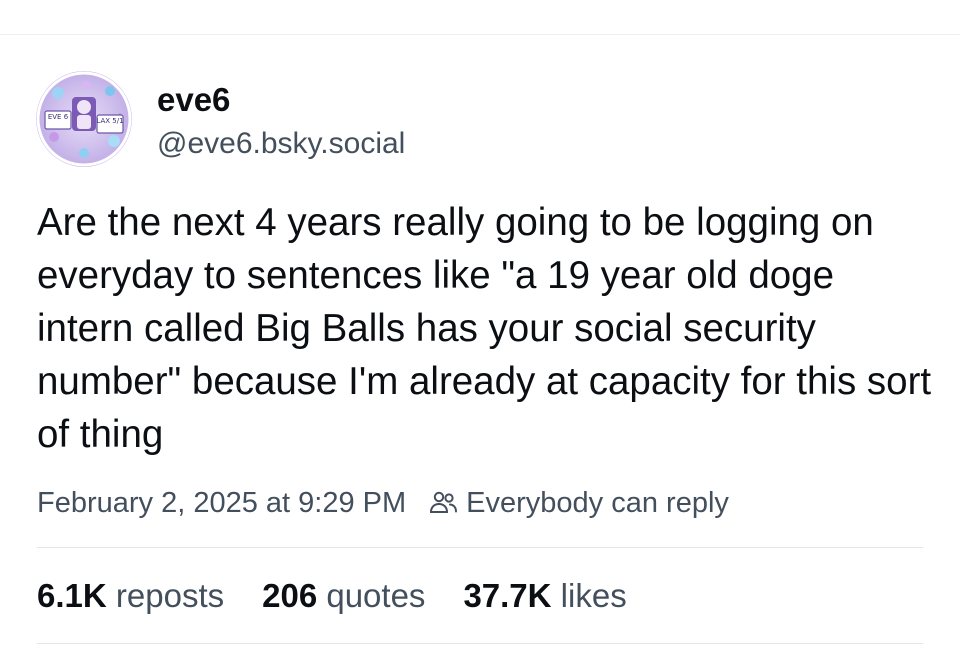  Describe the element at coordinates (290, 595) in the screenshot. I see `quotes-count: 206` at that location.